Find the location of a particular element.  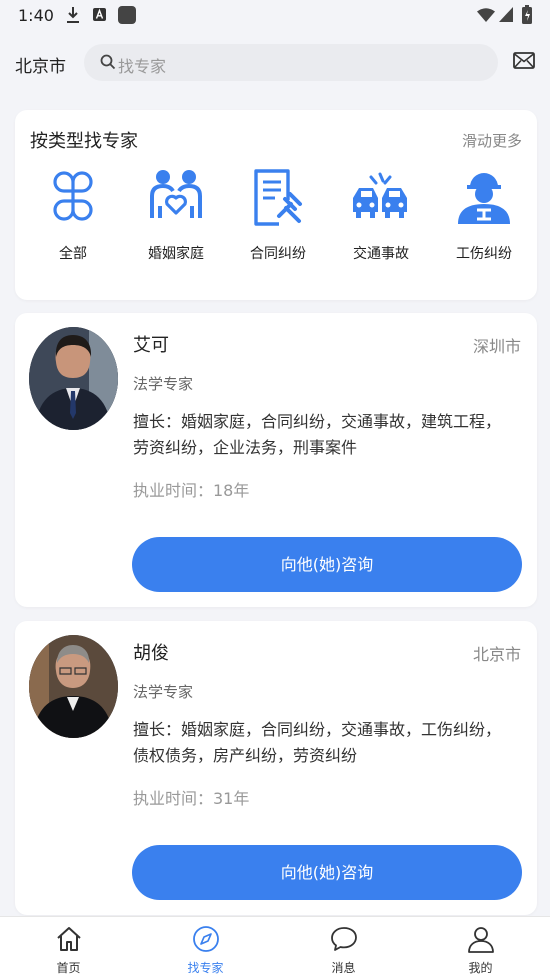

nav-find-expert: 找专家 is located at coordinates (205, 948).